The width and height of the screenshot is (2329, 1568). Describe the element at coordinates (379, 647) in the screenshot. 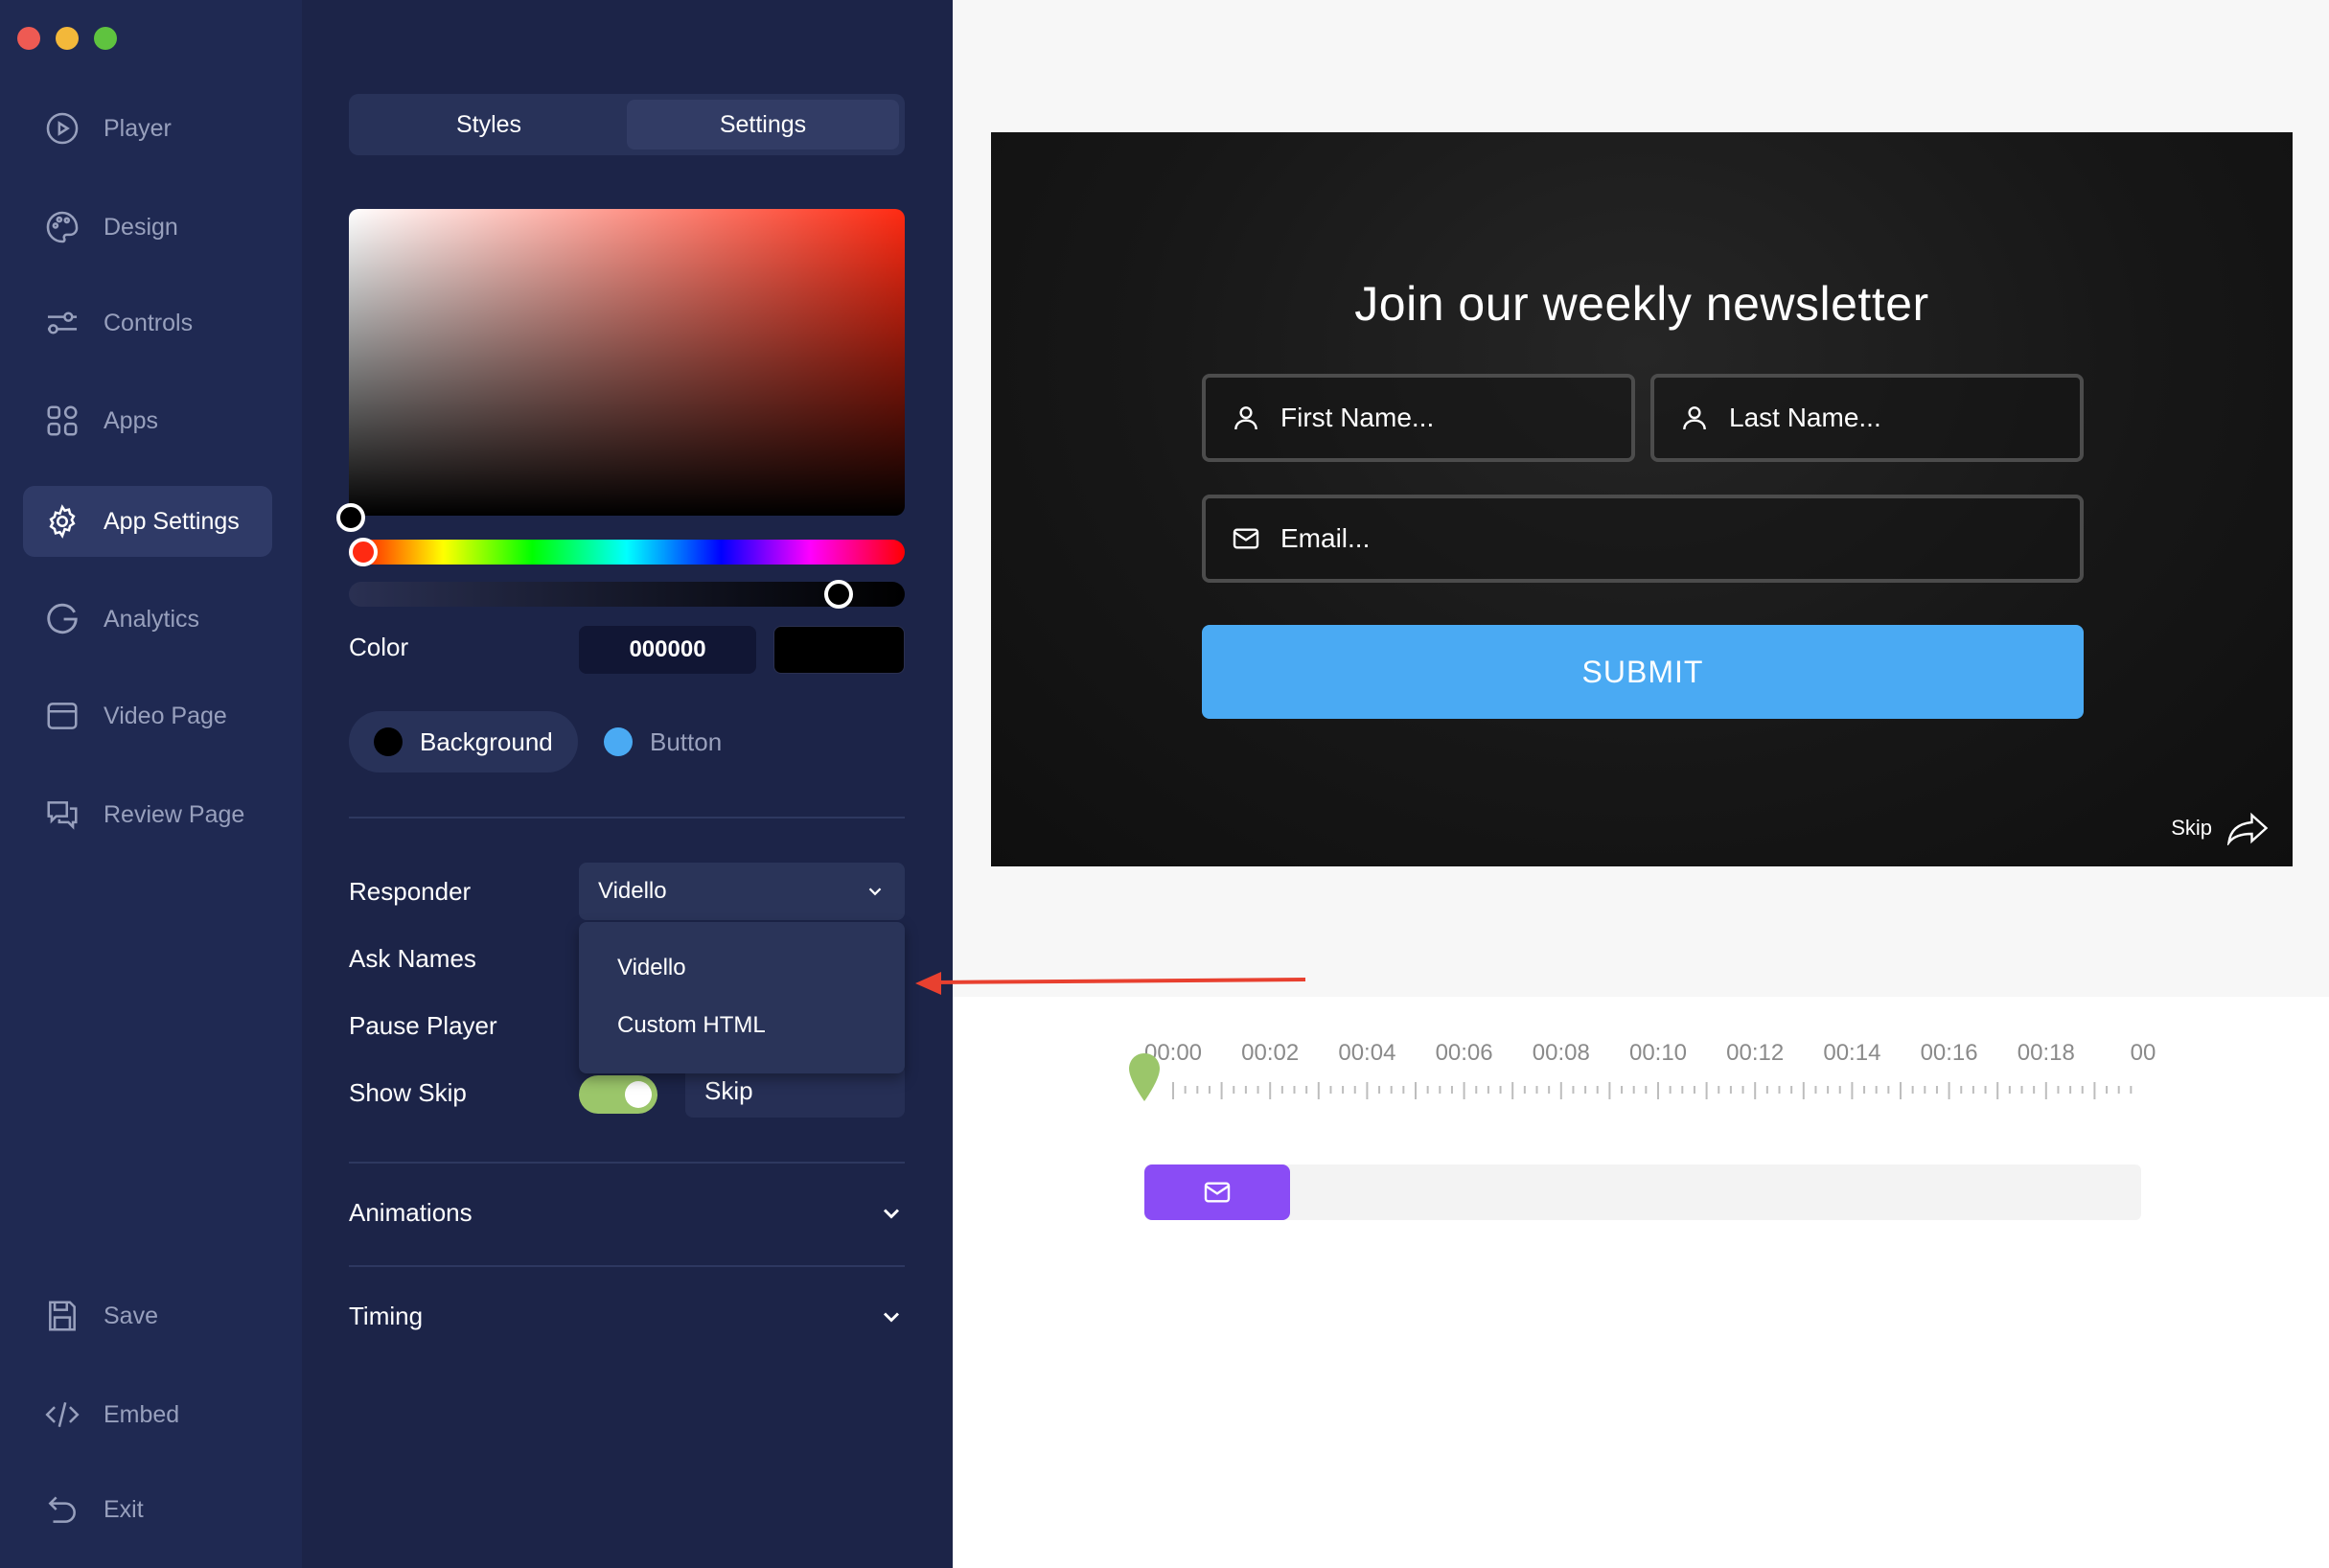

I see `color-label: Color` at that location.